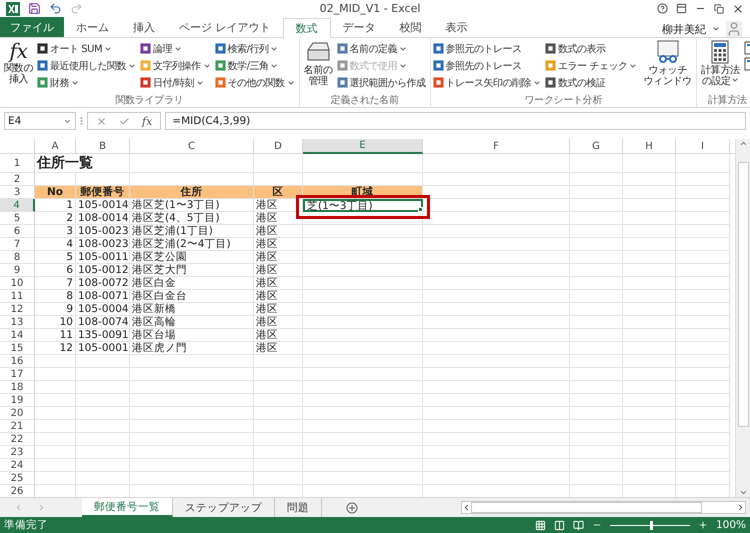  Describe the element at coordinates (17, 146) in the screenshot. I see `select-all-button` at that location.